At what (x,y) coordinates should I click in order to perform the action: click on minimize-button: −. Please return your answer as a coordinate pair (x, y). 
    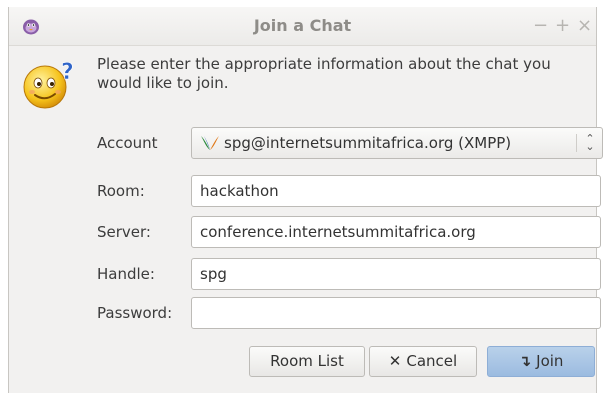
    Looking at the image, I should click on (540, 25).